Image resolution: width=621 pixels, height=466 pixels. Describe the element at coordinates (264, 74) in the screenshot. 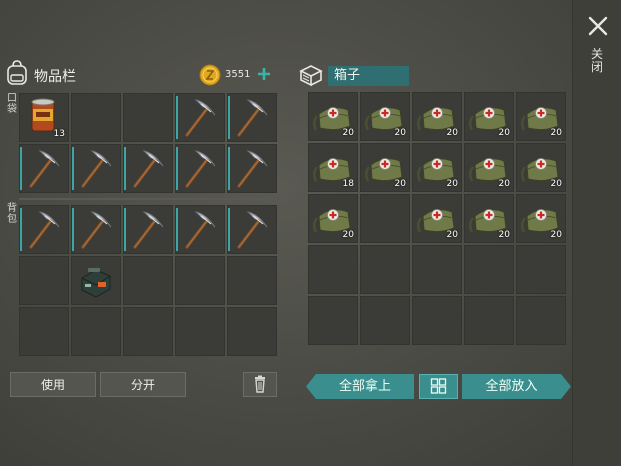

I see `add-currency-plus-icon` at that location.